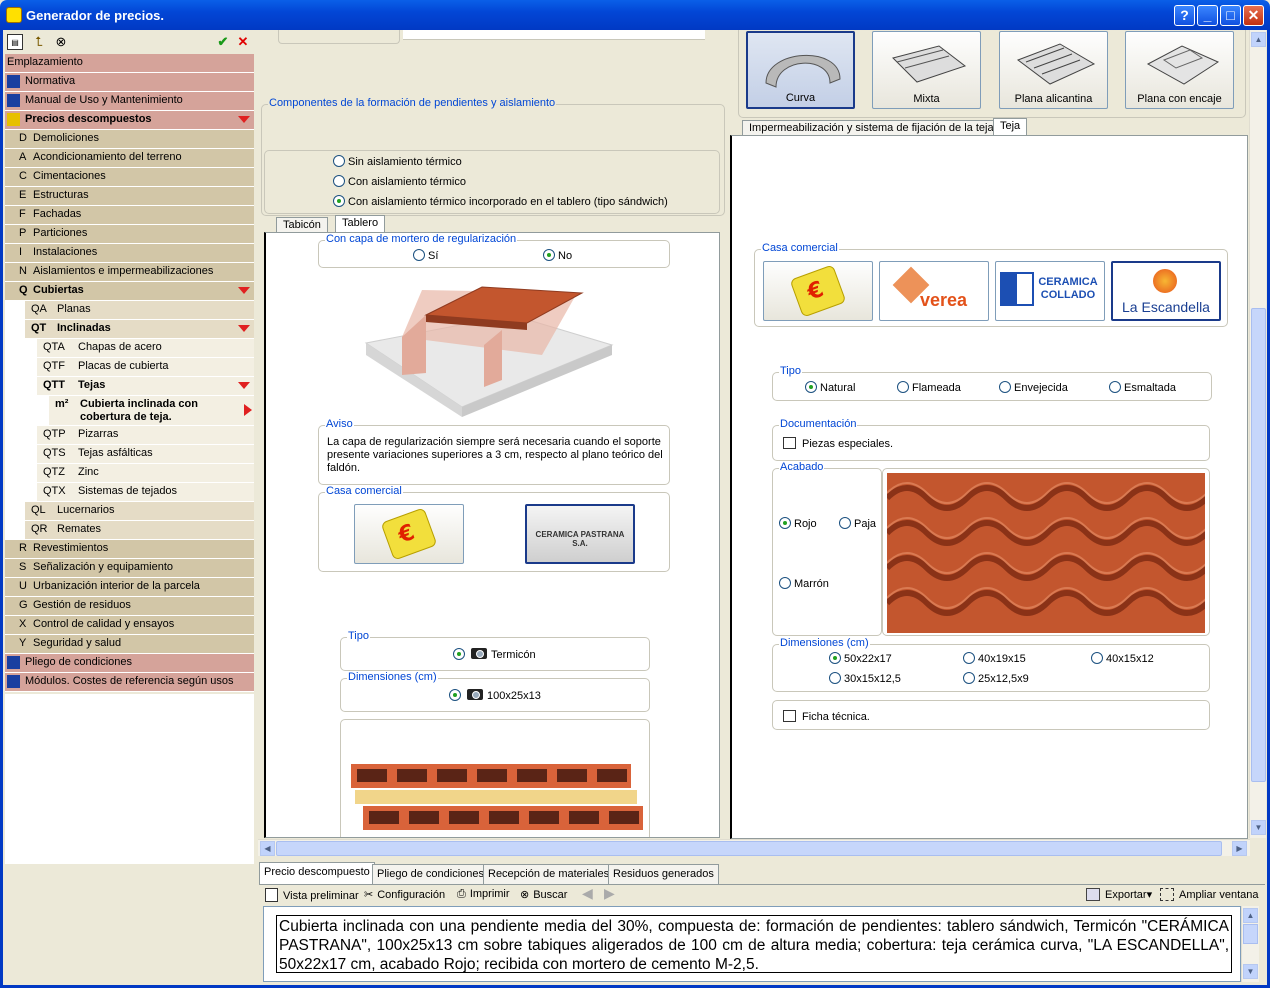 This screenshot has width=1270, height=988. I want to click on tree-item: P Particiones, so click(129, 234).